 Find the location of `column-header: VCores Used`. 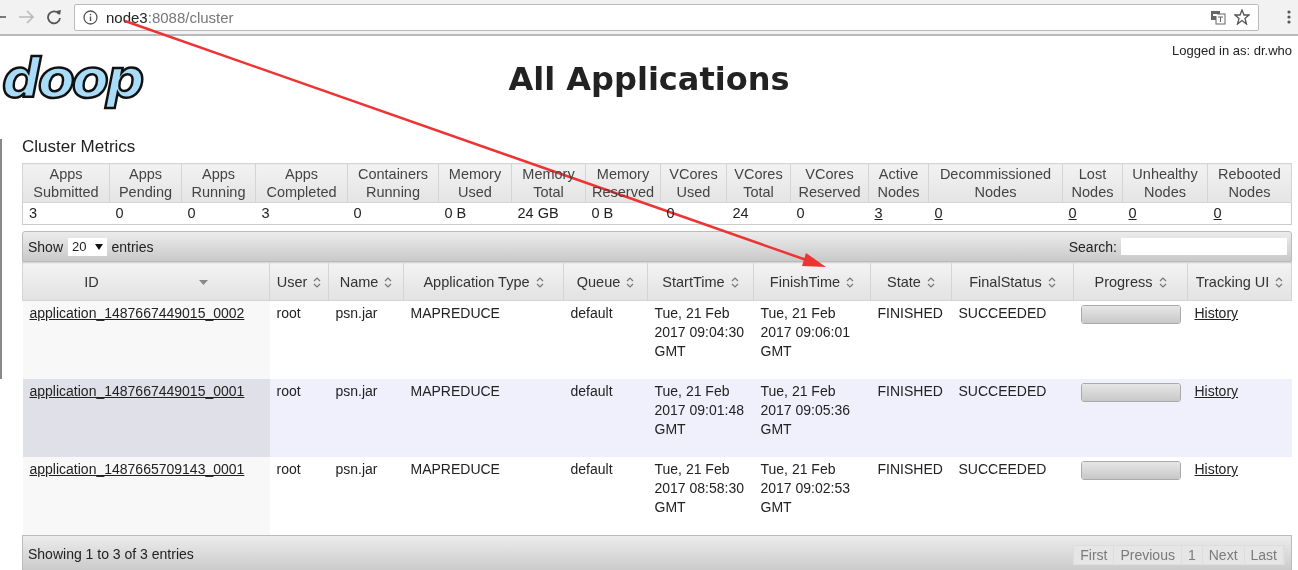

column-header: VCores Used is located at coordinates (693, 183).